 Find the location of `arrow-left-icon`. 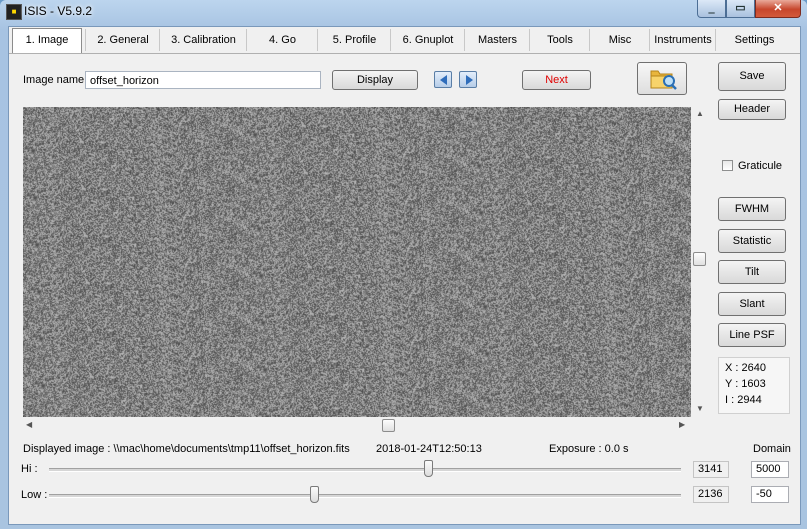

arrow-left-icon is located at coordinates (443, 80).